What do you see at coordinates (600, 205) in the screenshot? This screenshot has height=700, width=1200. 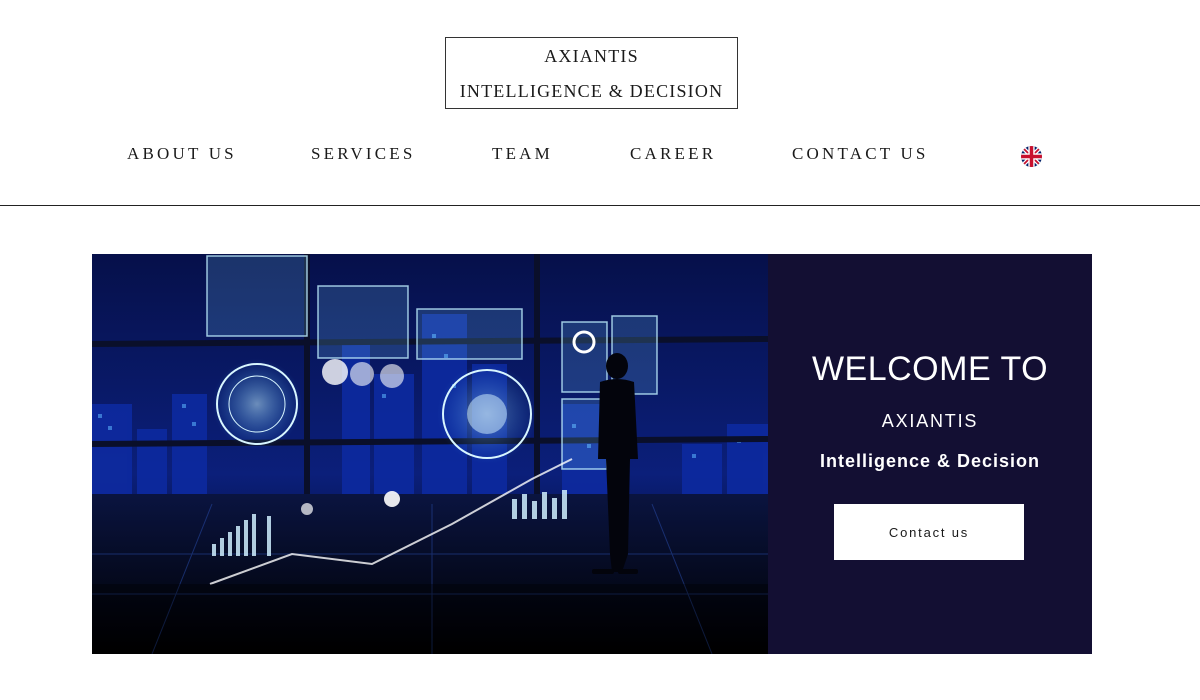 I see `header-divider` at bounding box center [600, 205].